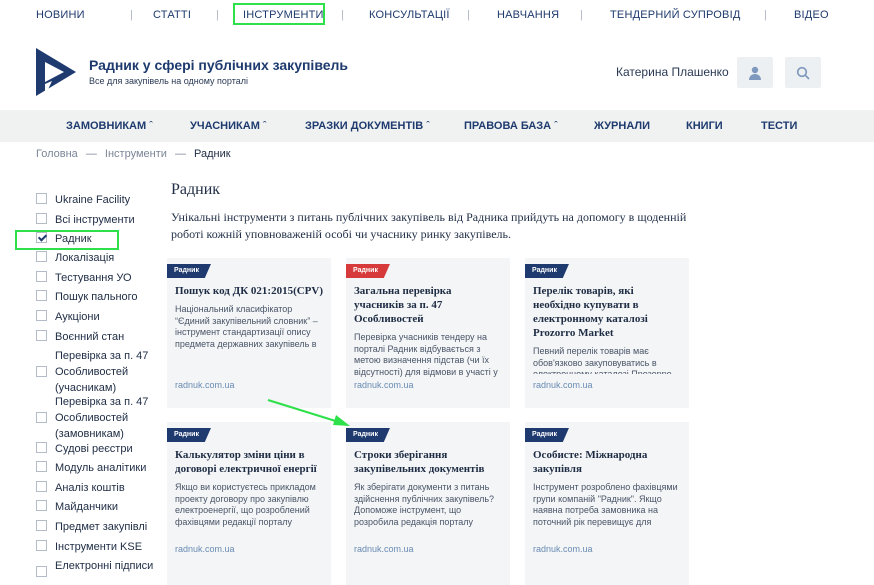  Describe the element at coordinates (172, 15) in the screenshot. I see `top-nav-articles: СТАТТІ` at that location.